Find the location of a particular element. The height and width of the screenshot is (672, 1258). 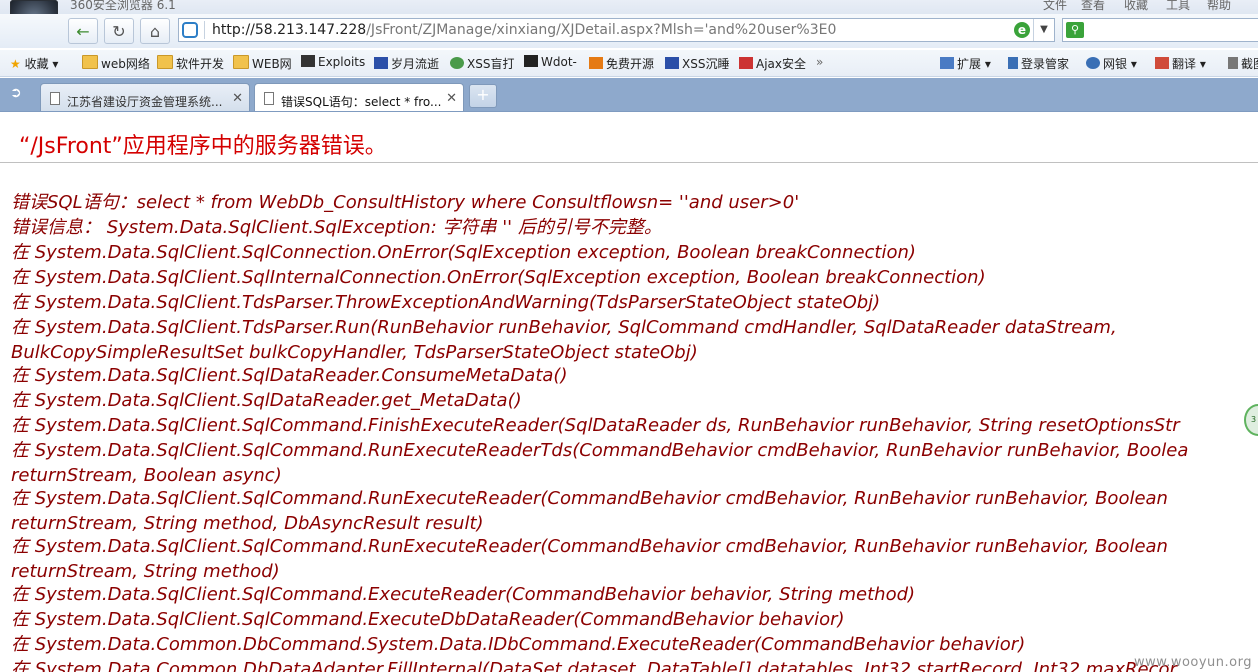

translate-button: 翻译 ▾ is located at coordinates (1180, 63).